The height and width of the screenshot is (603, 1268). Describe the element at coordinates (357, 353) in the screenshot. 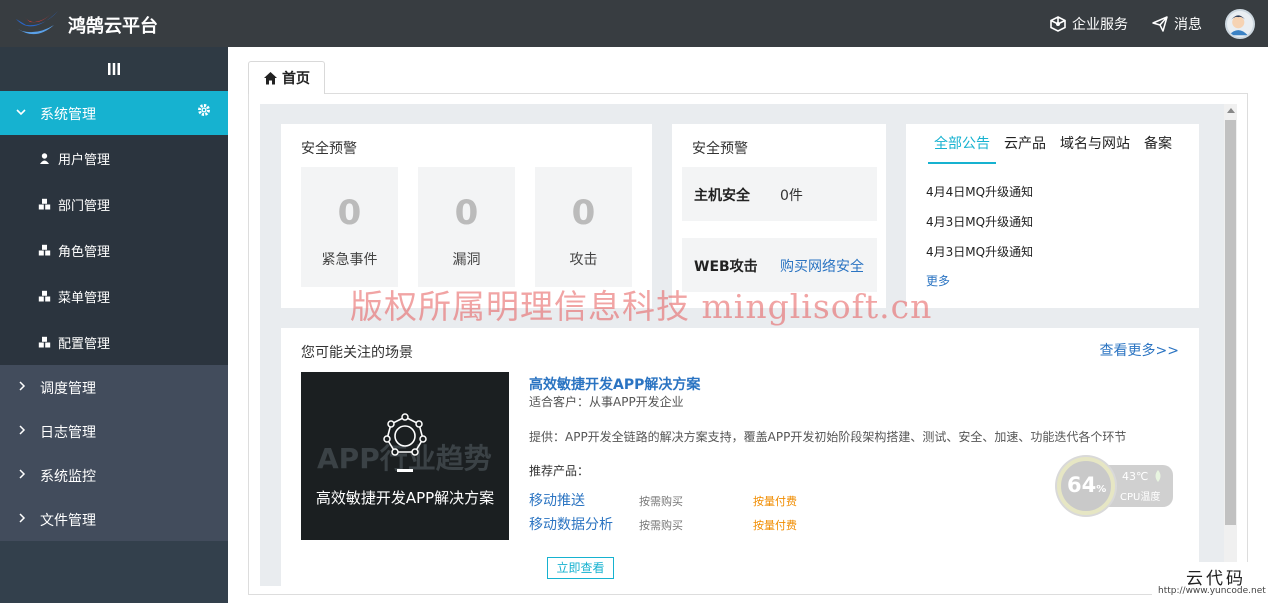

I see `card-title: 您可能关注的场景` at that location.